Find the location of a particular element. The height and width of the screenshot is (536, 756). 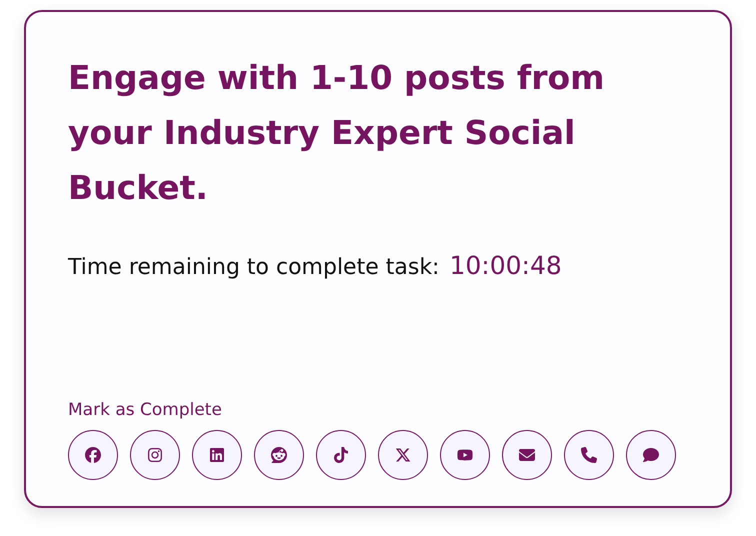

youtube-button is located at coordinates (465, 455).